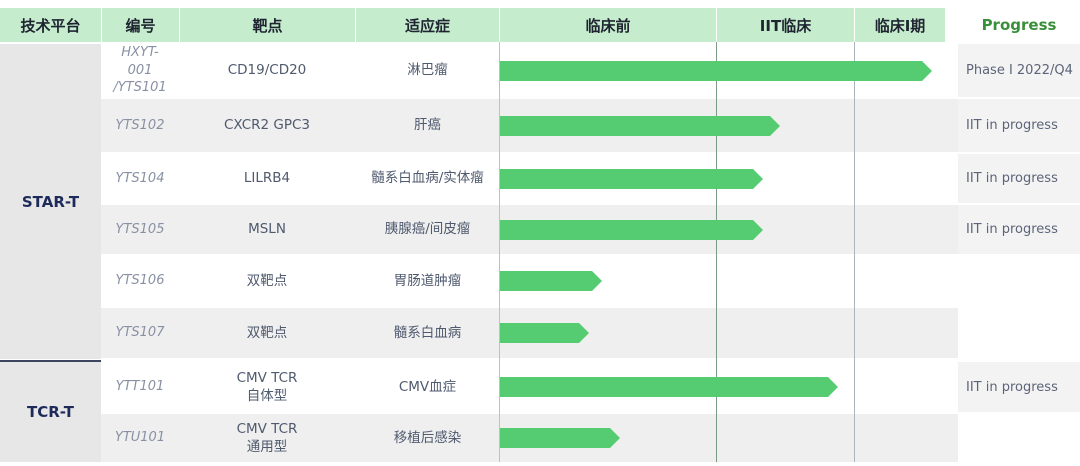 The image size is (1080, 466). I want to click on stage-line-phase1, so click(854, 252).